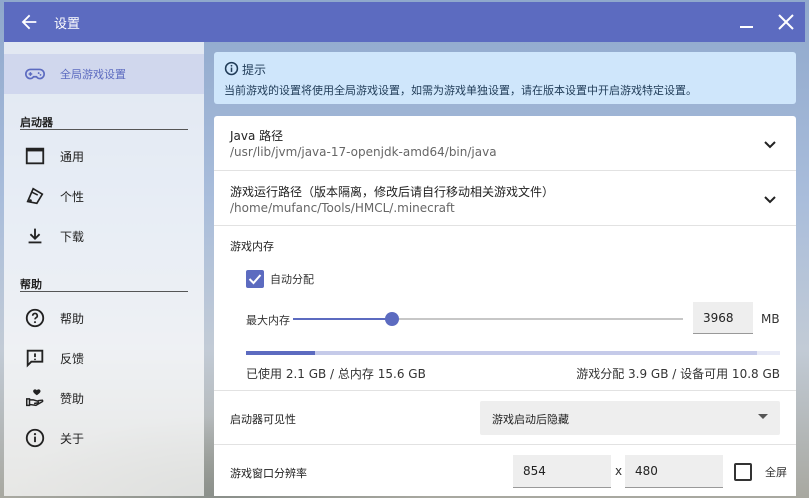 This screenshot has width=809, height=498. Describe the element at coordinates (67, 24) in the screenshot. I see `window-title: 设置` at that location.